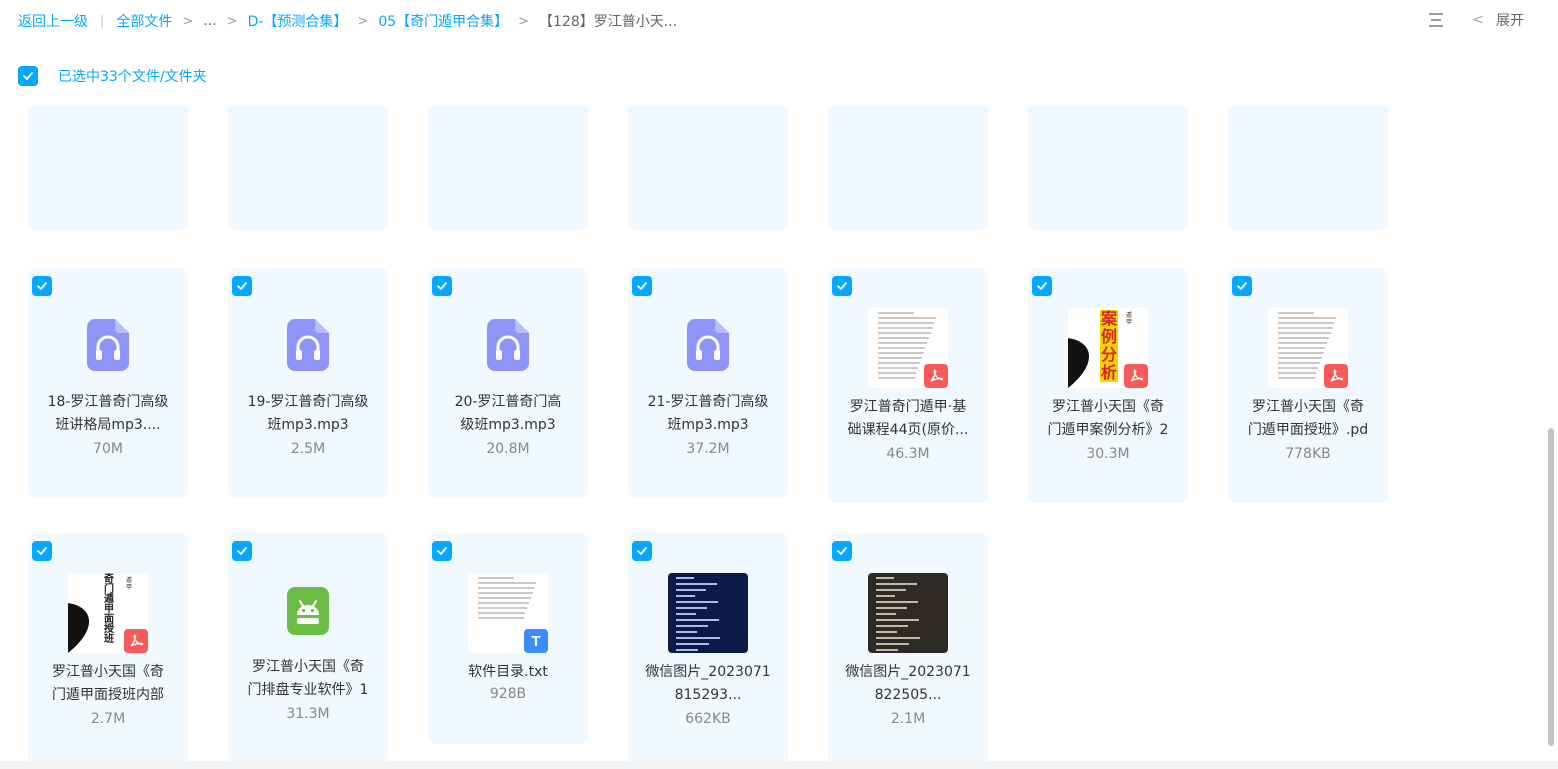 The image size is (1558, 769). Describe the element at coordinates (508, 402) in the screenshot. I see `file-name-line1: 20-罗江普奇门高` at that location.